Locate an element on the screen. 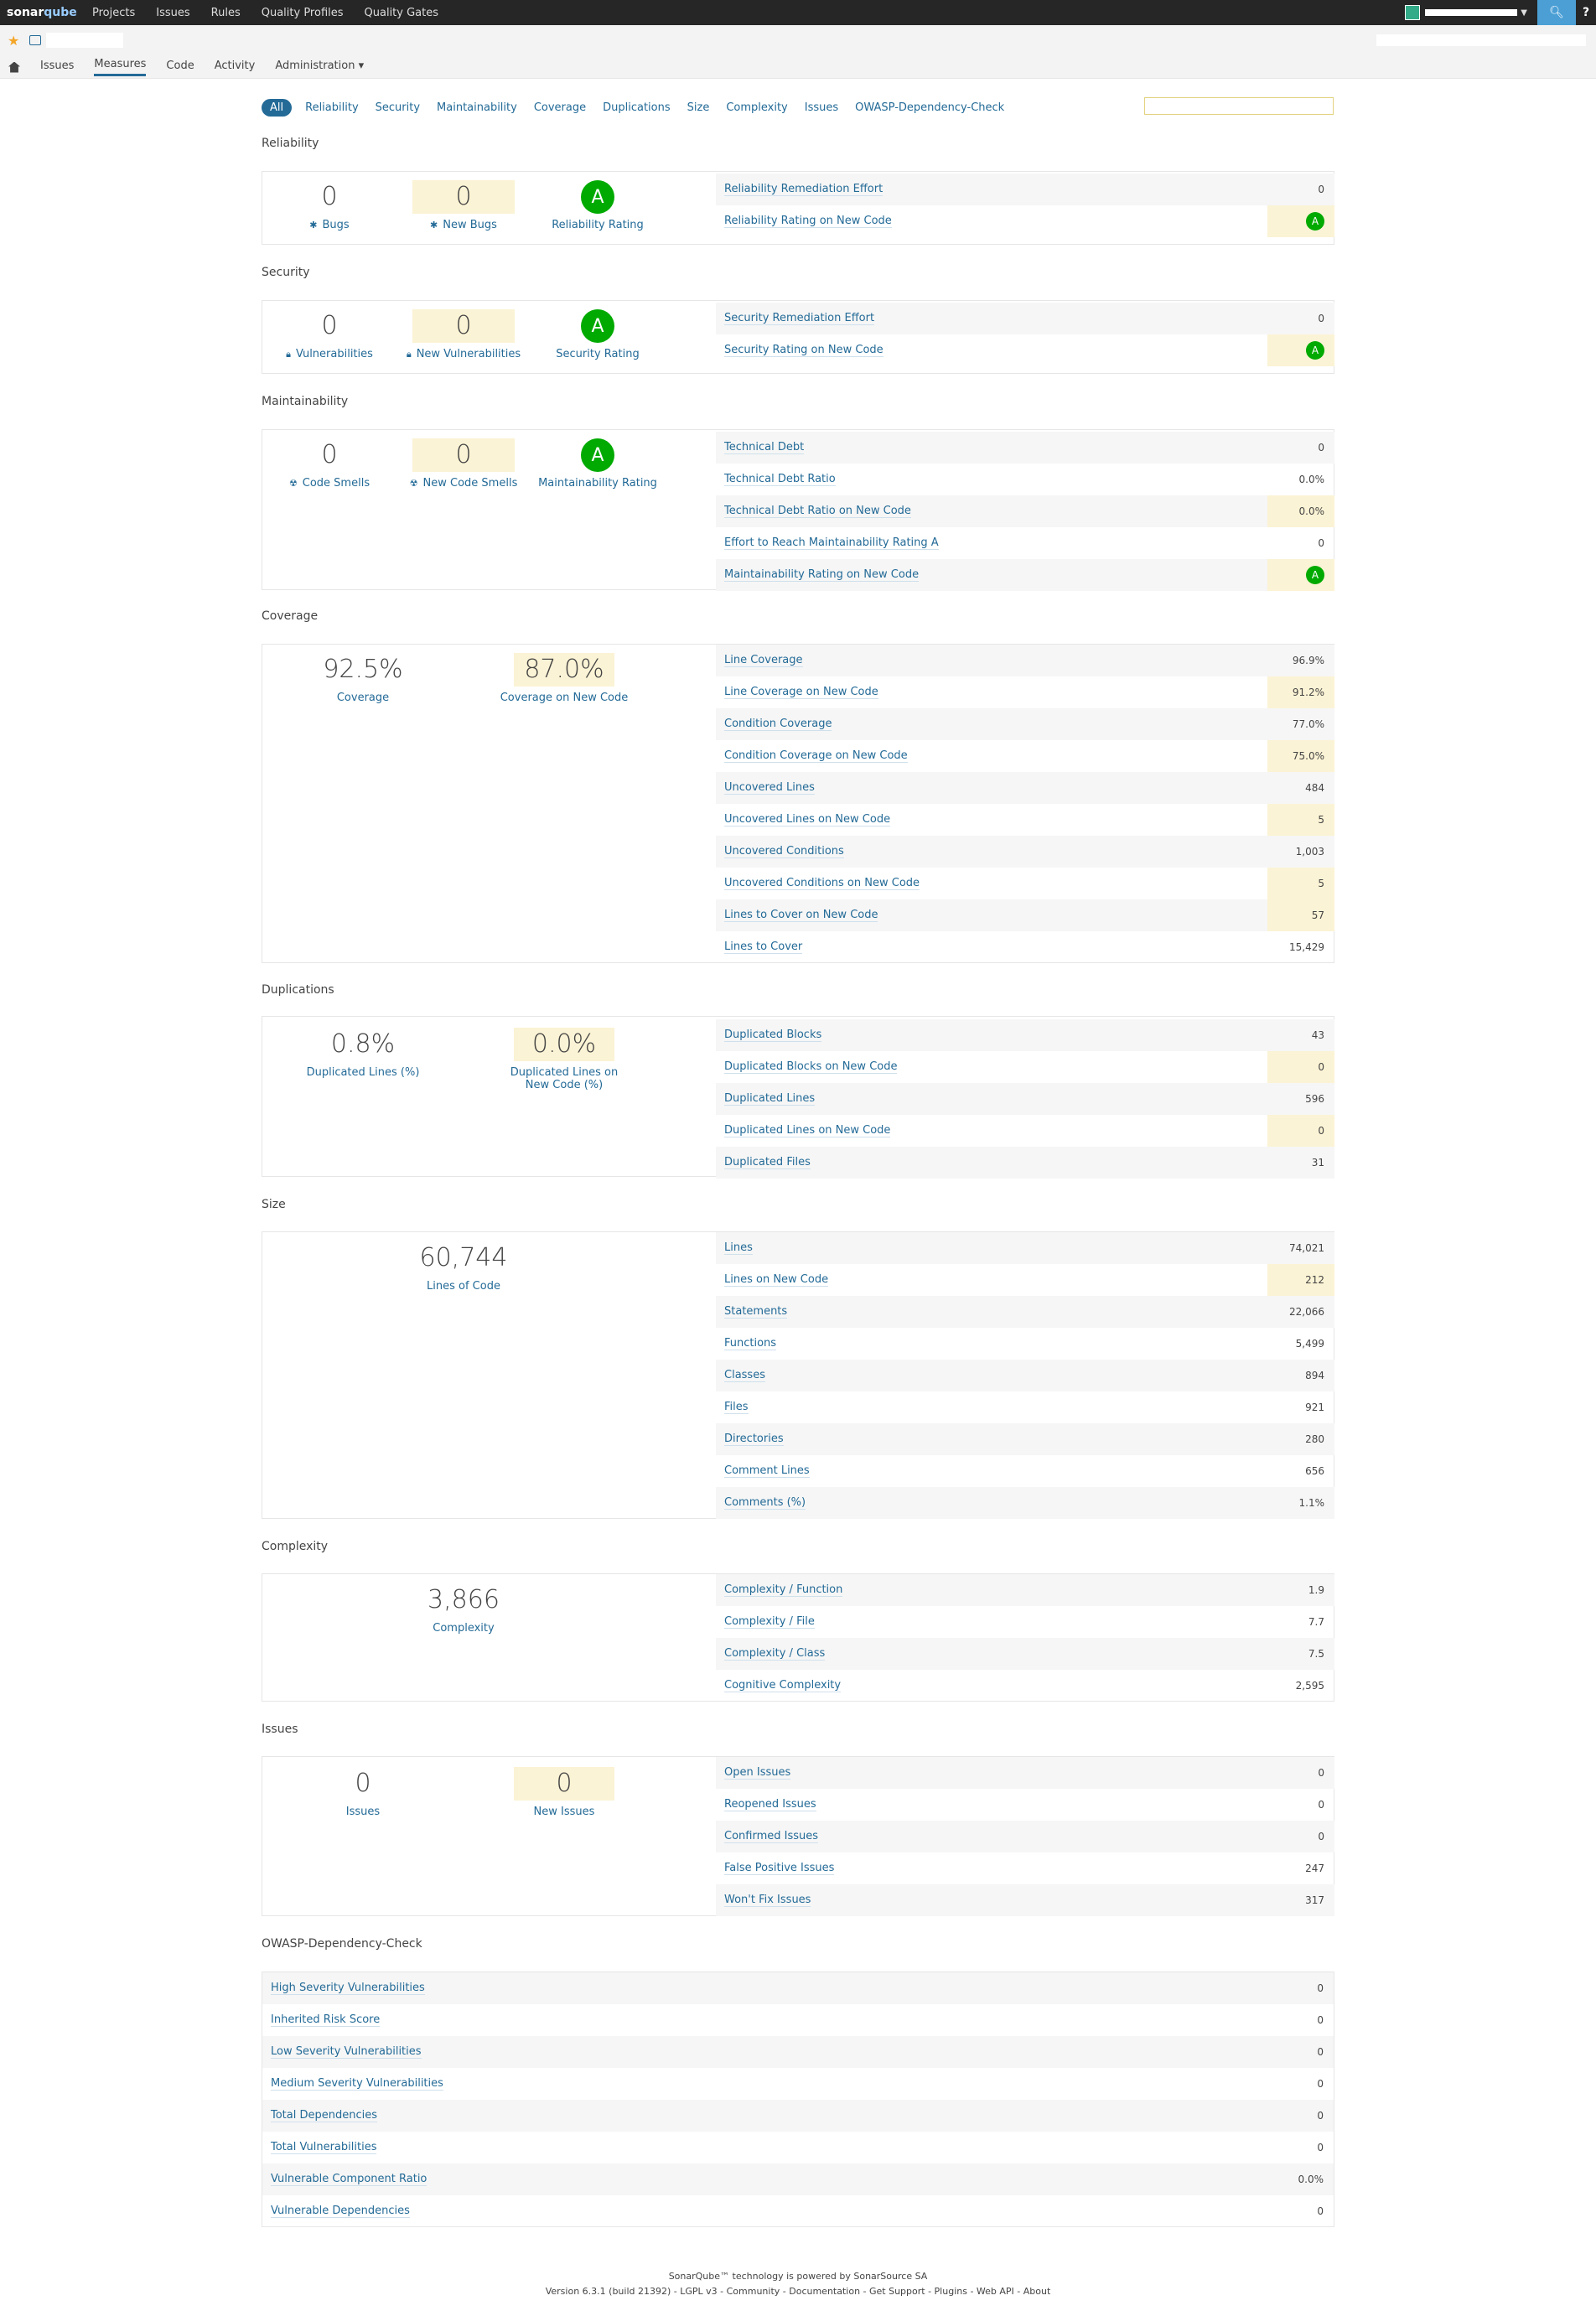  filter-security: Security is located at coordinates (398, 108).